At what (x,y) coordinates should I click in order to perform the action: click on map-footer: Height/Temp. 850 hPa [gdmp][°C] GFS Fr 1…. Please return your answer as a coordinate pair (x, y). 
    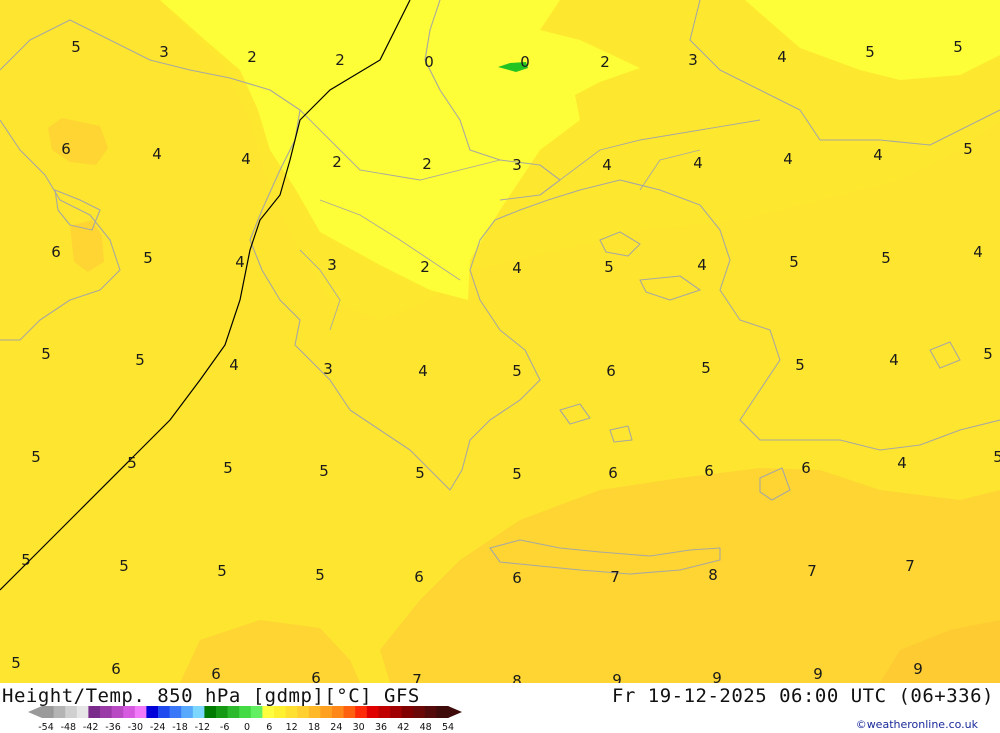
    Looking at the image, I should click on (500, 708).